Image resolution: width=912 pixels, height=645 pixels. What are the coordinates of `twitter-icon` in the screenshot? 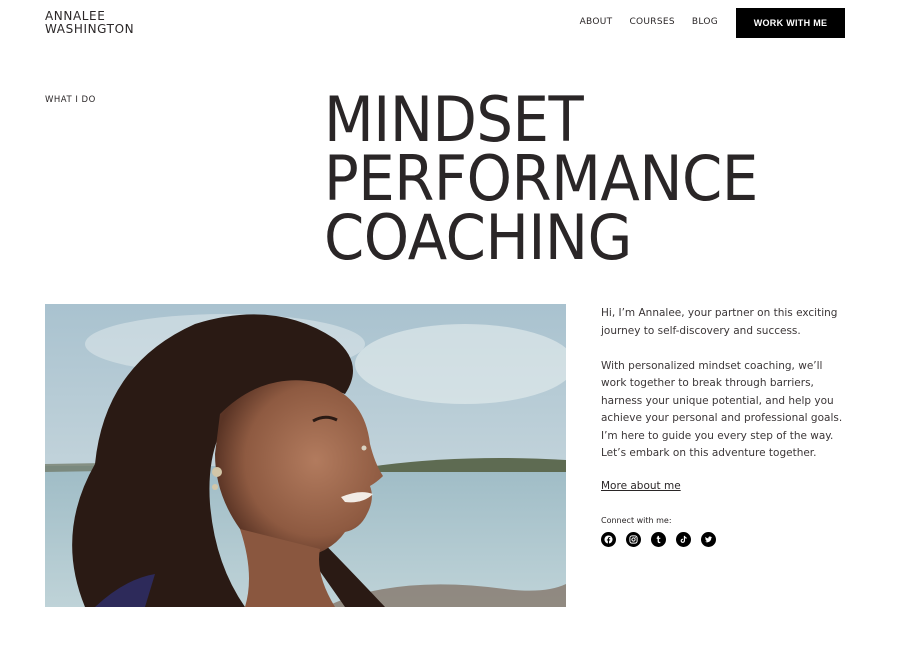 It's located at (708, 539).